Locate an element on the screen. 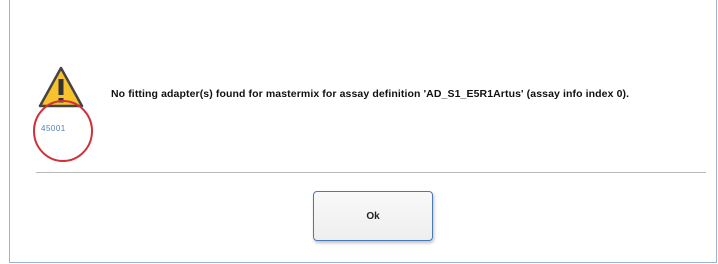 Image resolution: width=718 pixels, height=264 pixels. highlight-circle is located at coordinates (63, 131).